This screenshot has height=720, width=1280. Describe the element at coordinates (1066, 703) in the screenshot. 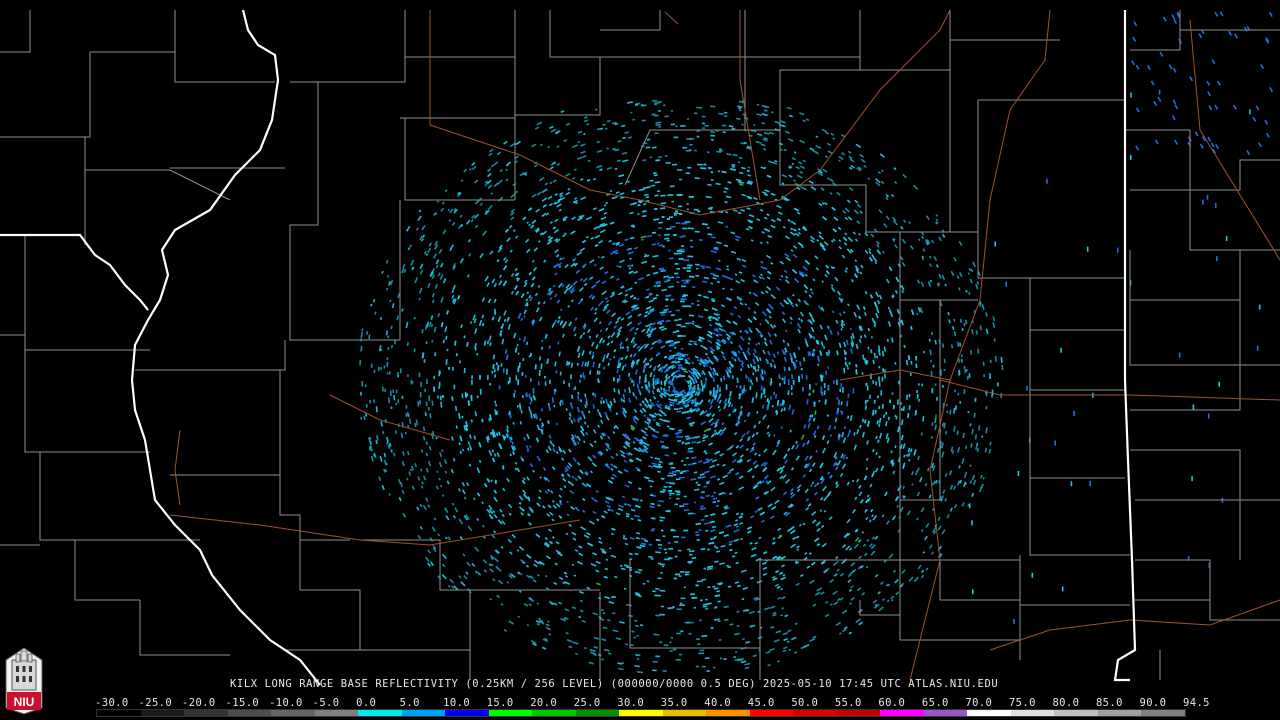

I see `scale-label: 80.0` at that location.